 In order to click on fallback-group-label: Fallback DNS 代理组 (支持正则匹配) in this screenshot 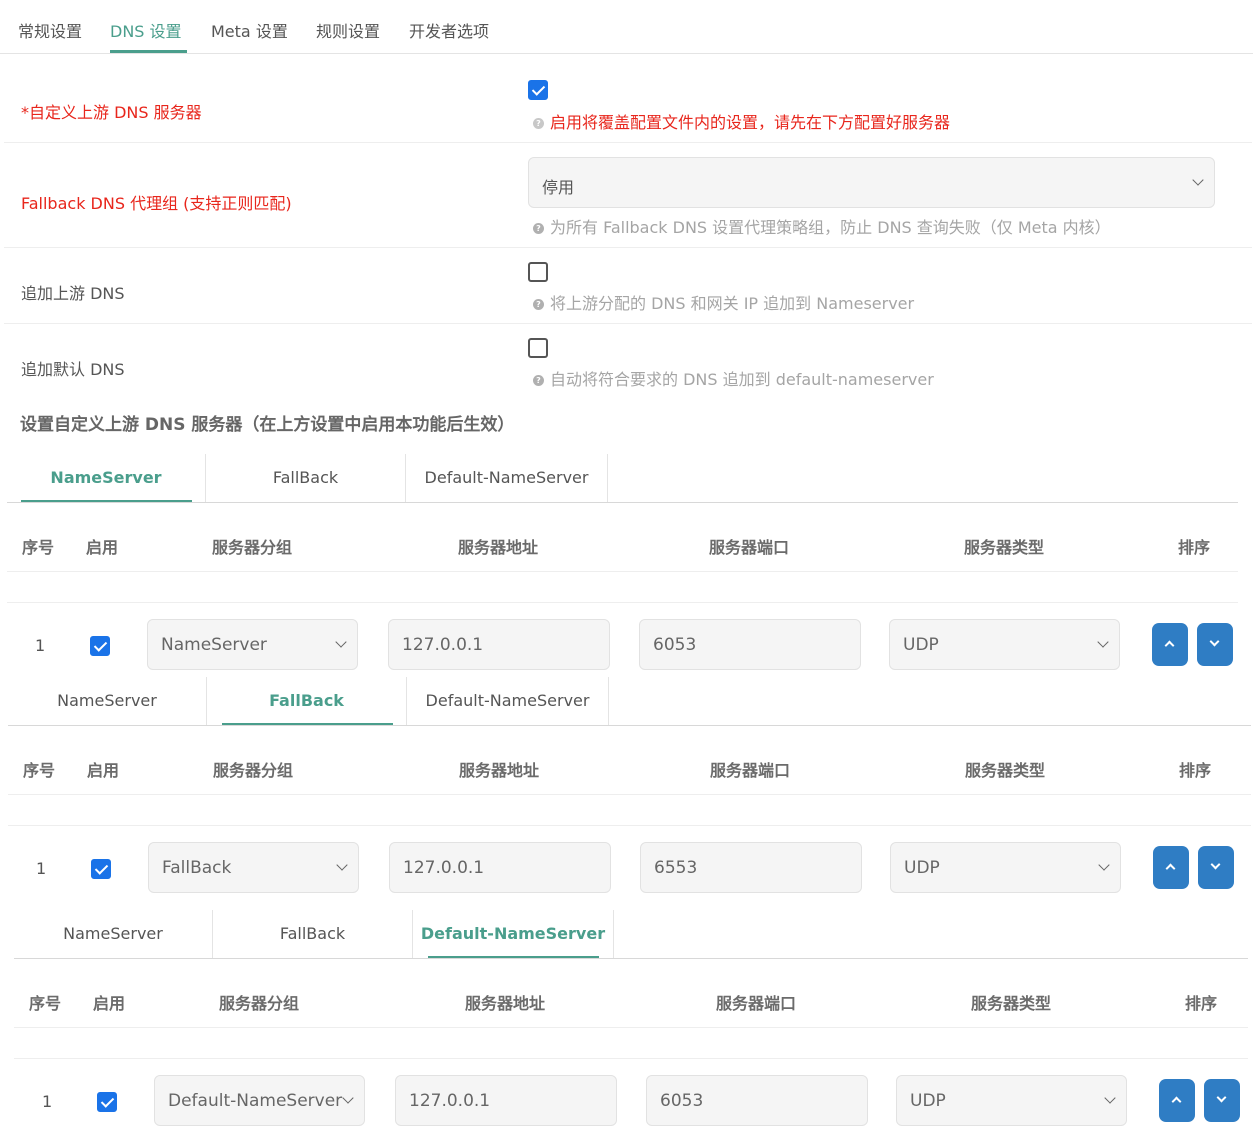, I will do `click(156, 203)`.